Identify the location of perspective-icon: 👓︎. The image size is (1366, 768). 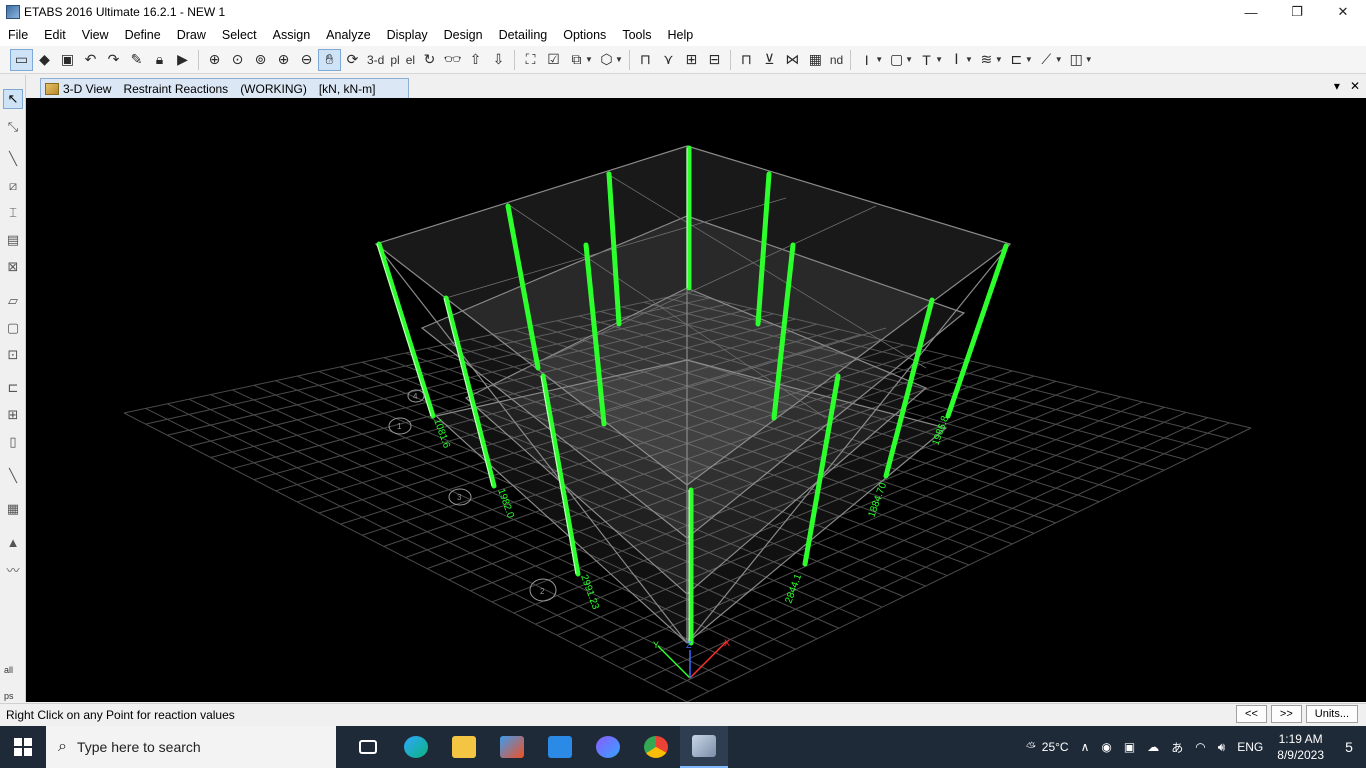
(452, 60).